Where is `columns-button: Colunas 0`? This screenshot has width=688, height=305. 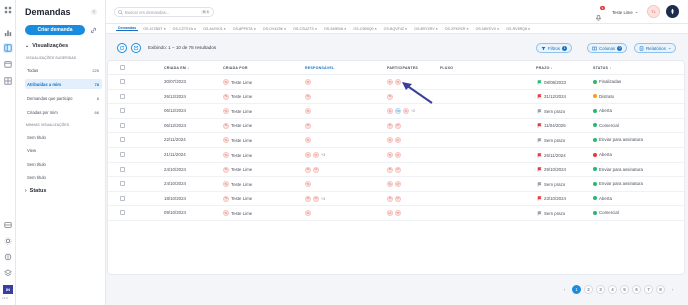
columns-button: Colunas 0 is located at coordinates (607, 48).